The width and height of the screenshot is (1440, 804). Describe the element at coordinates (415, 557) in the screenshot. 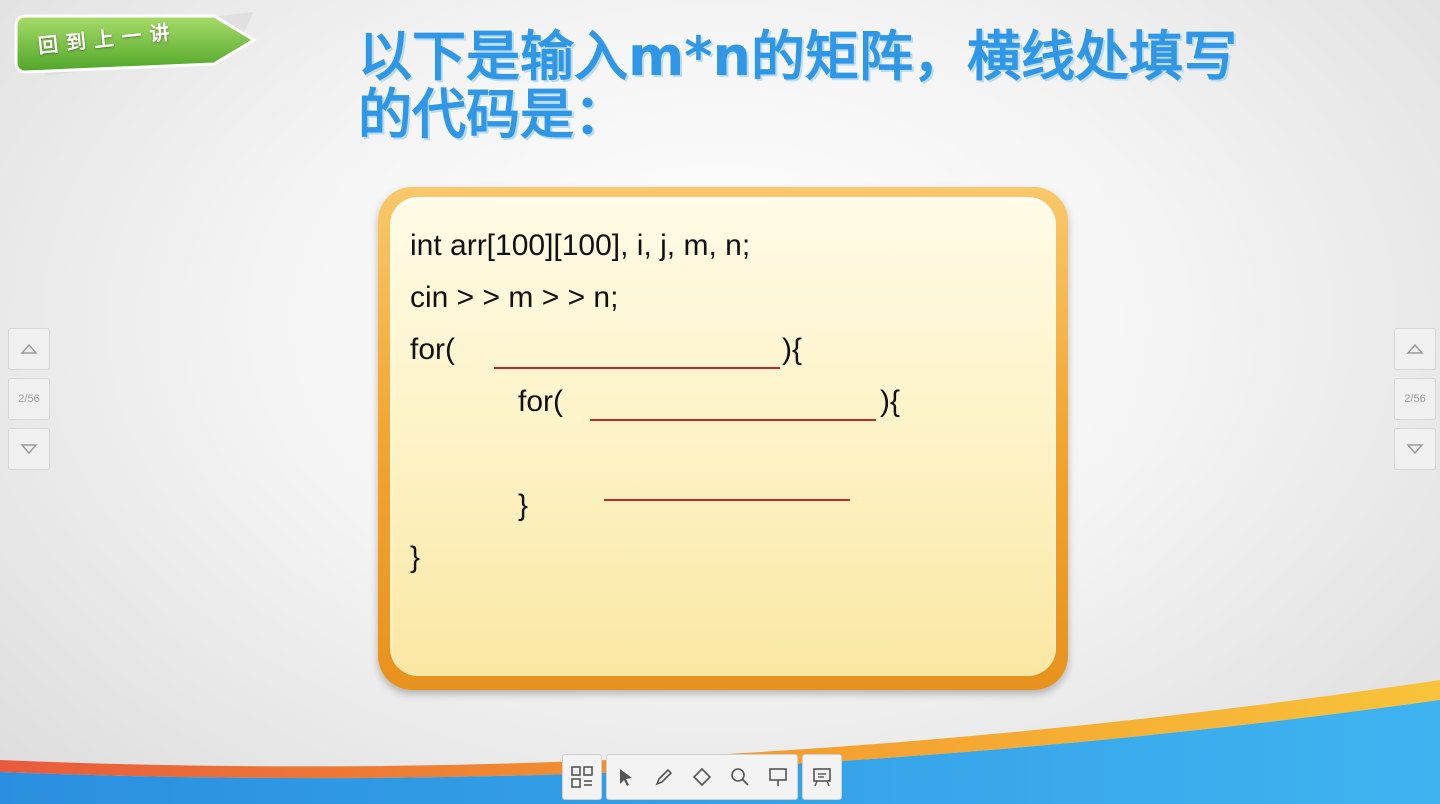

I see `code-line-6: }` at that location.